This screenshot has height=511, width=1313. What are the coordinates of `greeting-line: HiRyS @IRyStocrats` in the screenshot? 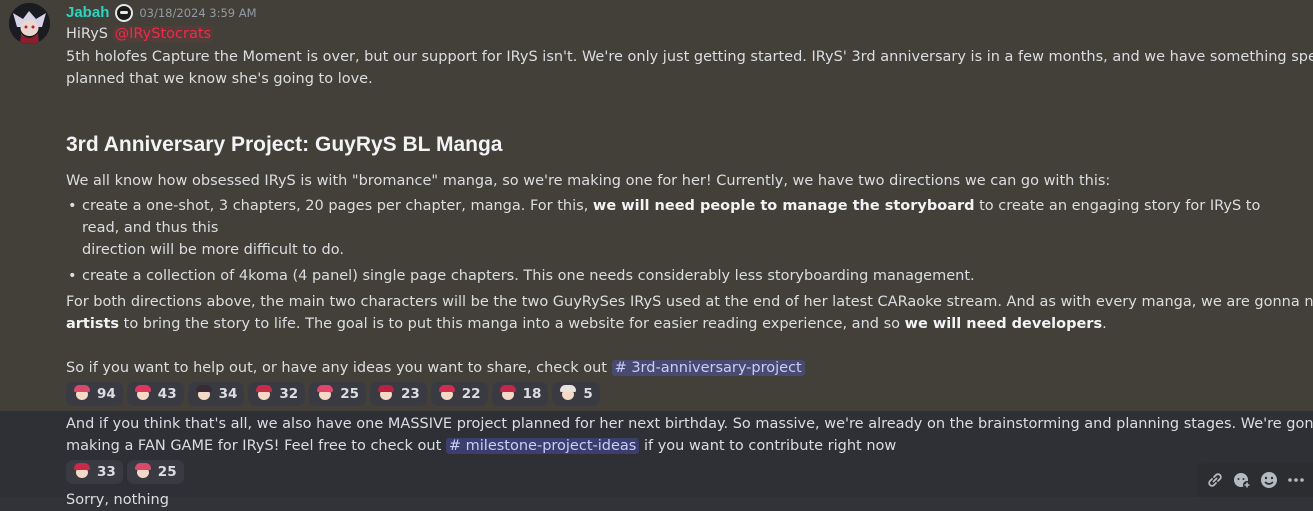 It's located at (140, 34).